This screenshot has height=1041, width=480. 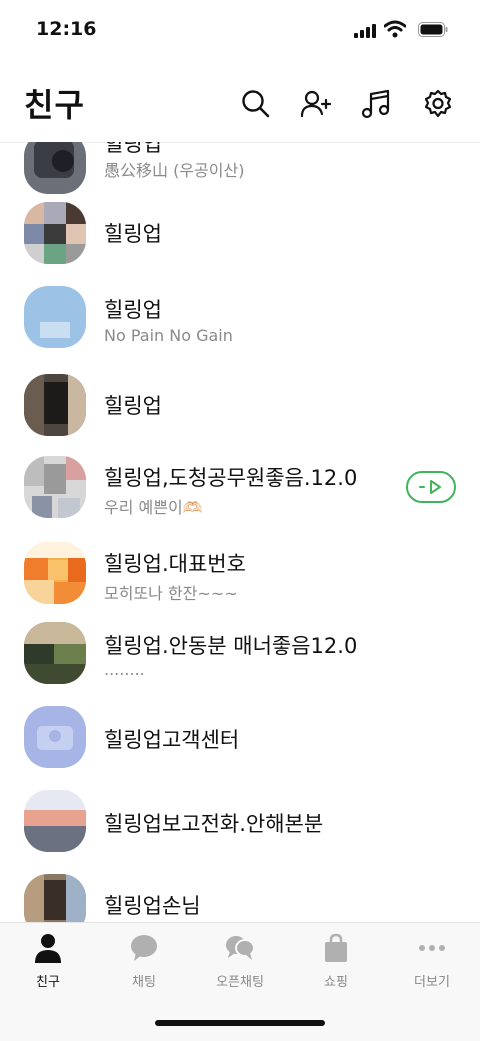 What do you see at coordinates (336, 982) in the screenshot?
I see `tab-label: 쇼핑` at bounding box center [336, 982].